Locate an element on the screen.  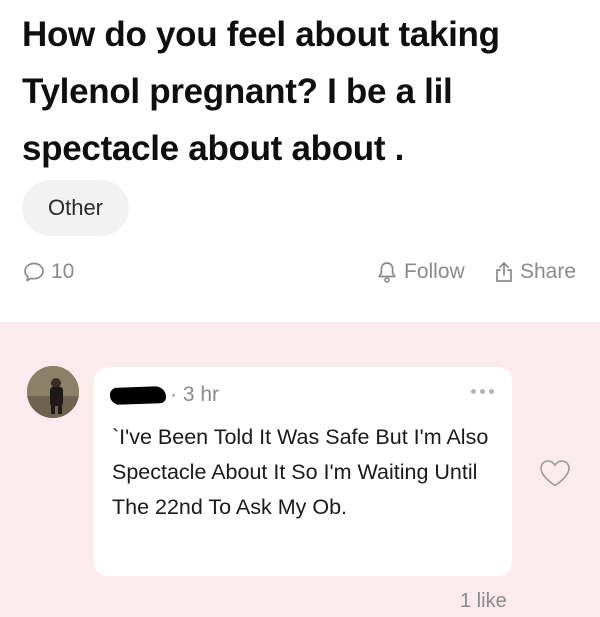
category-tag: Other is located at coordinates (75, 208).